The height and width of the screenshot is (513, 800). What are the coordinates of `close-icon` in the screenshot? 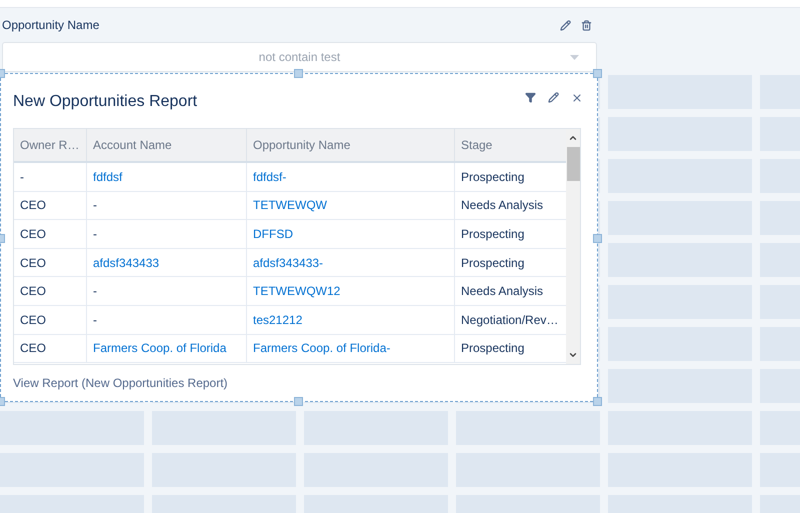 It's located at (577, 98).